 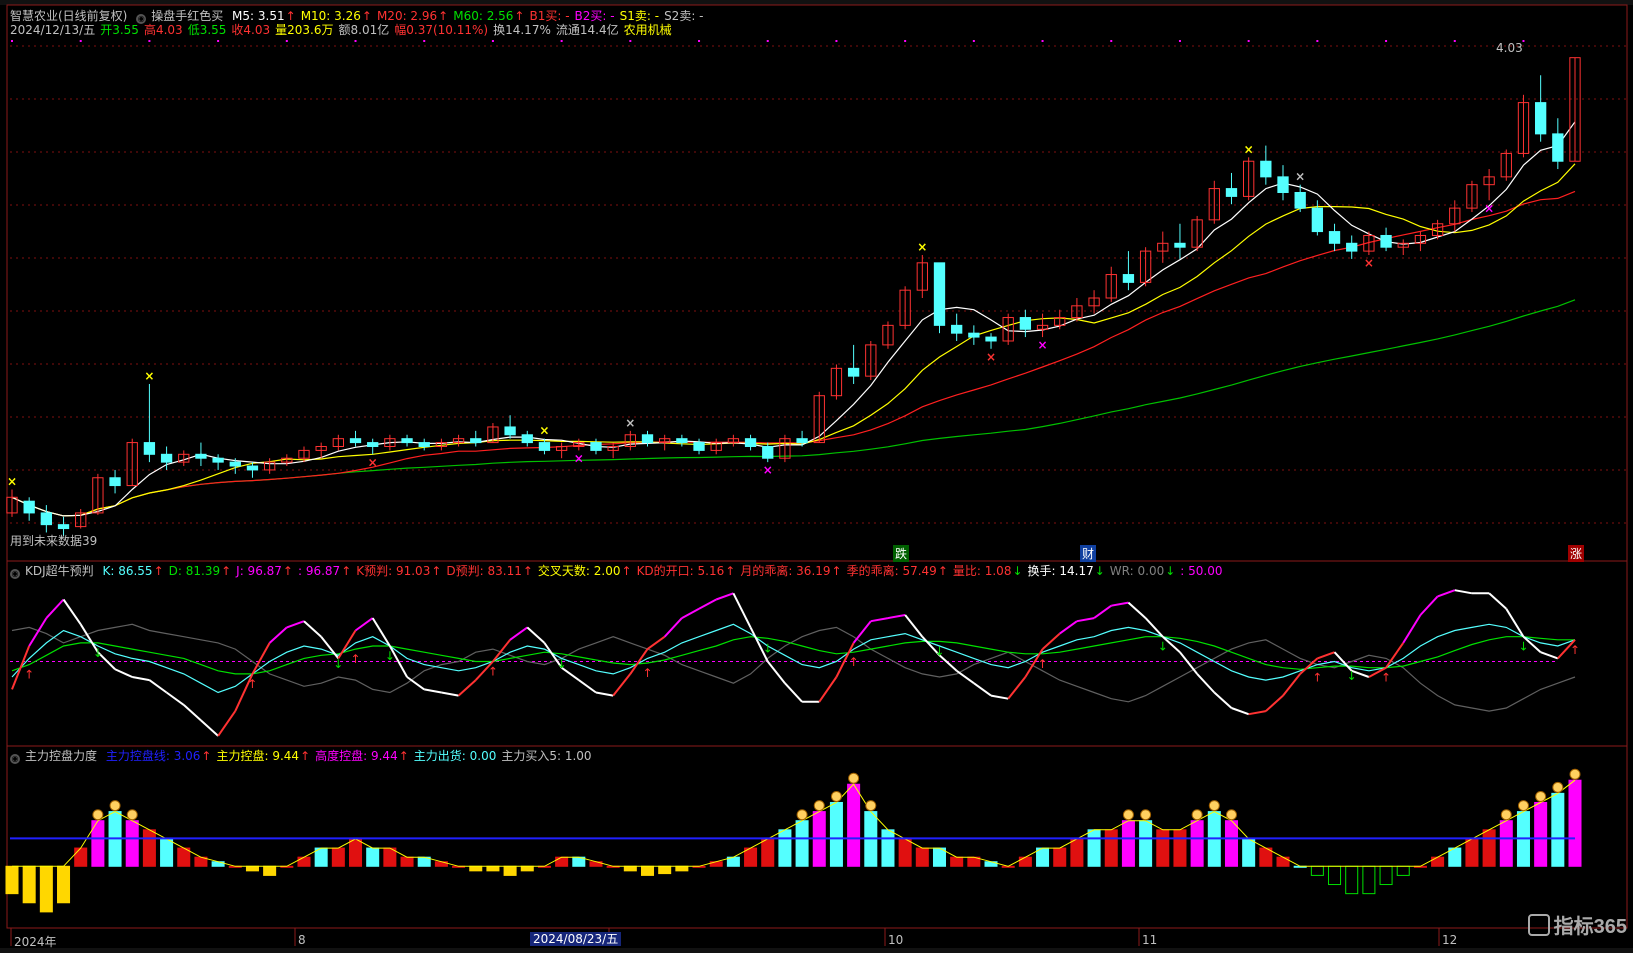 I want to click on main-control-item: 高度控盘: 9.44, so click(x=356, y=756).